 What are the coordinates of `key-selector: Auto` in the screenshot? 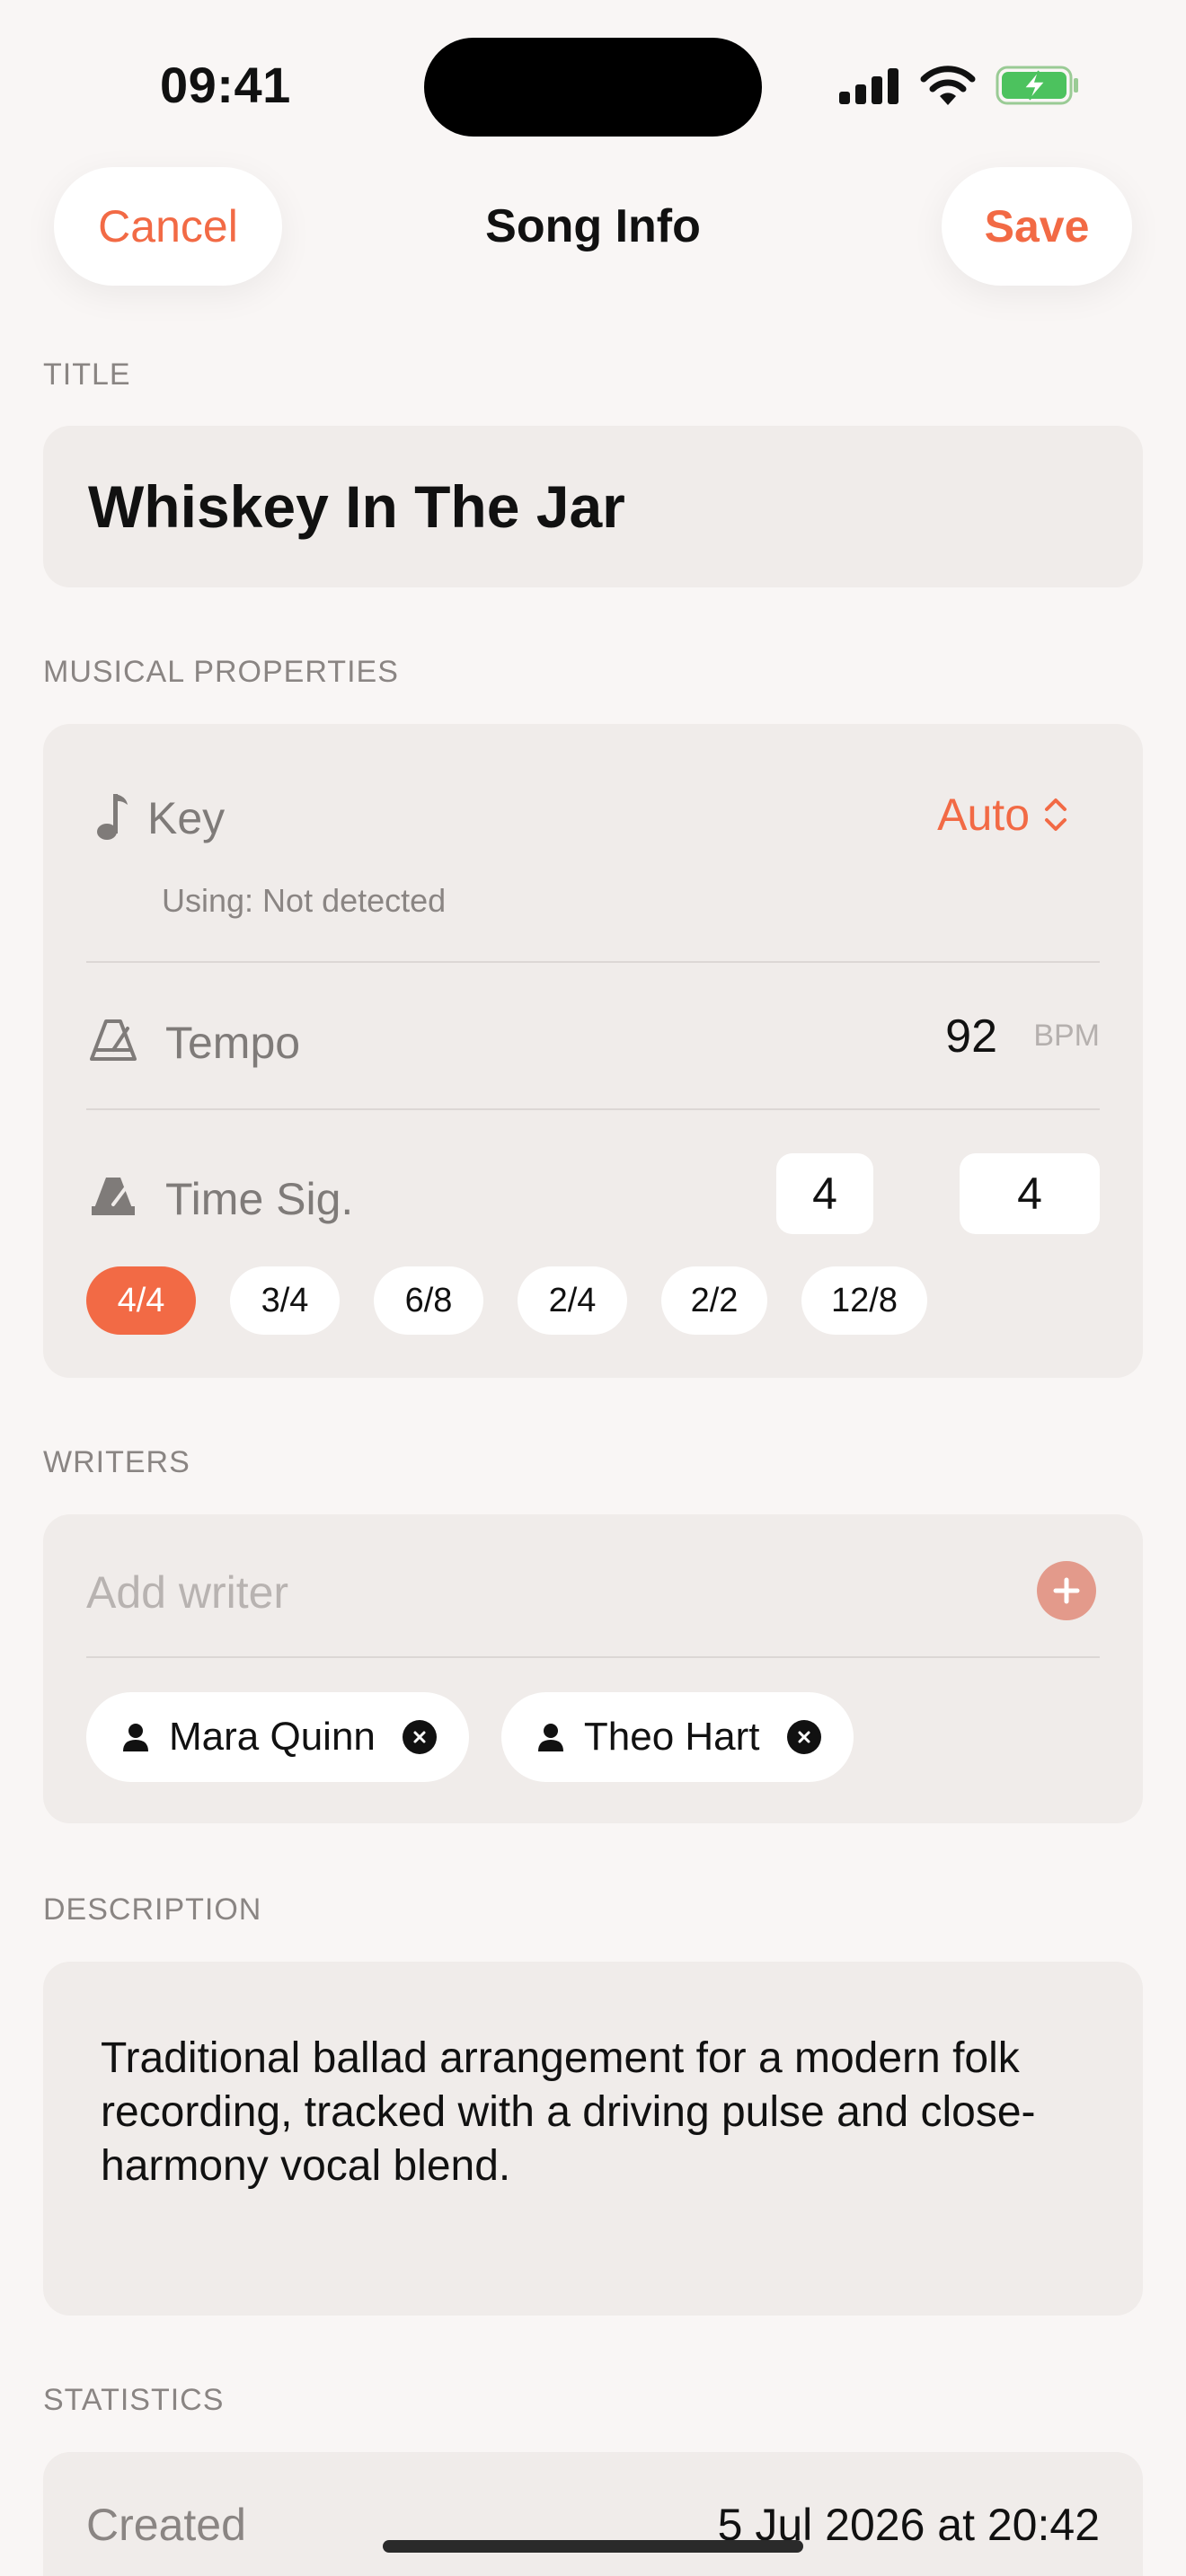 It's located at (1003, 815).